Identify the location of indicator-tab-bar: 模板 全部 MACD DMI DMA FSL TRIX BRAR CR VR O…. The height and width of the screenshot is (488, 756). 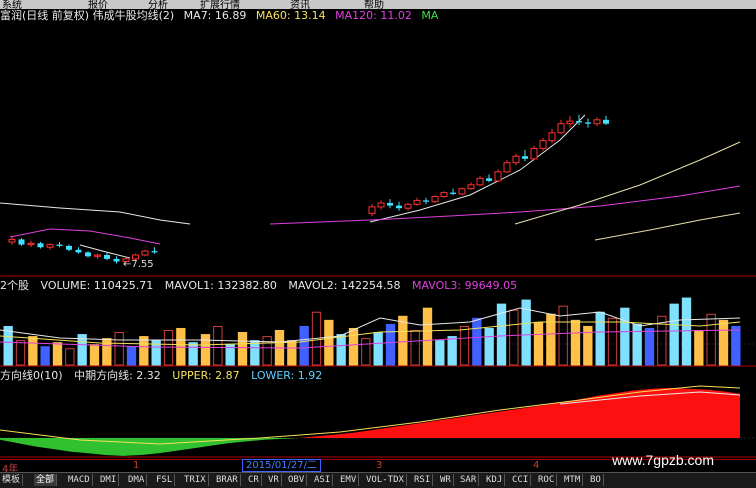
(378, 480).